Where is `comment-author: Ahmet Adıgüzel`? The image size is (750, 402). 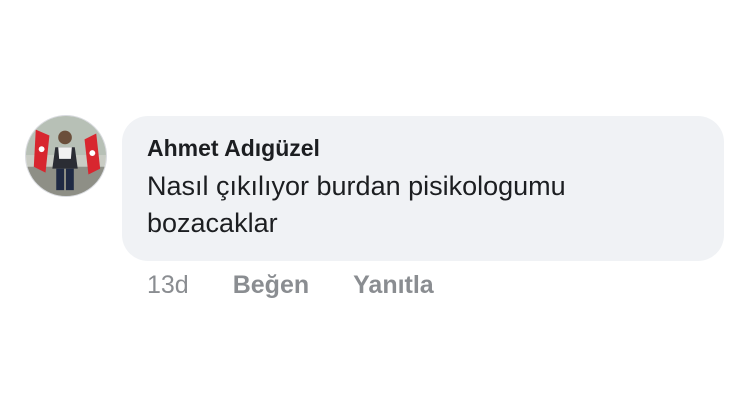
comment-author: Ahmet Adıgüzel is located at coordinates (423, 148).